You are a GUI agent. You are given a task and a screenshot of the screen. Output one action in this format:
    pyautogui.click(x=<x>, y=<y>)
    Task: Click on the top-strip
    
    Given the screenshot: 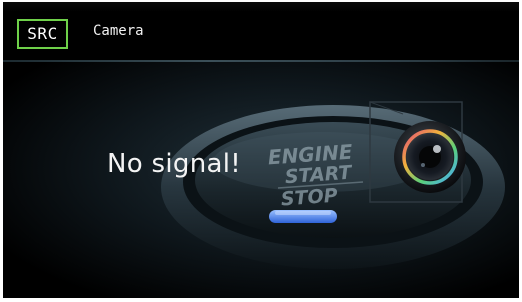 What is the action you would take?
    pyautogui.click(x=261, y=7)
    